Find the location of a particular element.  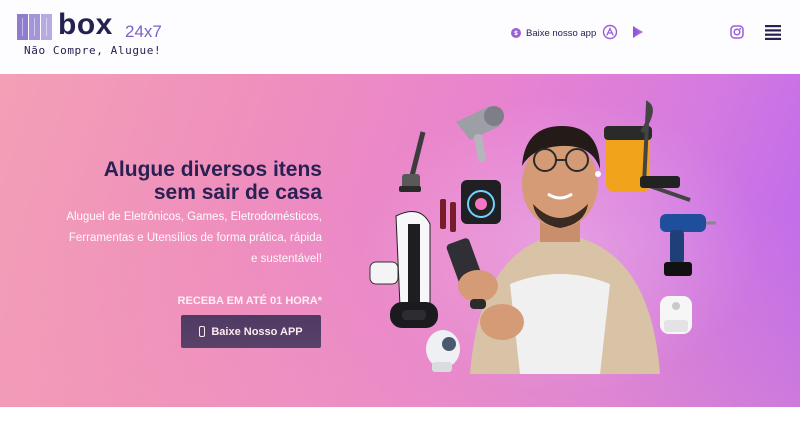

download-app-link: $ Baixe nosso app is located at coordinates (553, 33).